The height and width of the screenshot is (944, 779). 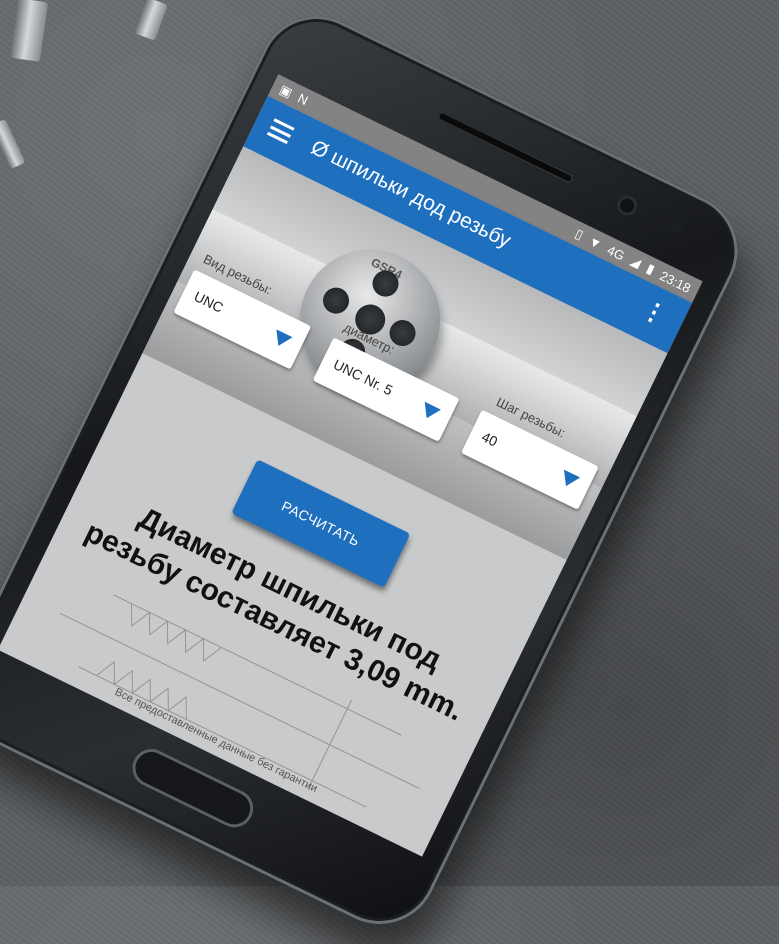 I want to click on thread-type-value: UNC, so click(x=208, y=302).